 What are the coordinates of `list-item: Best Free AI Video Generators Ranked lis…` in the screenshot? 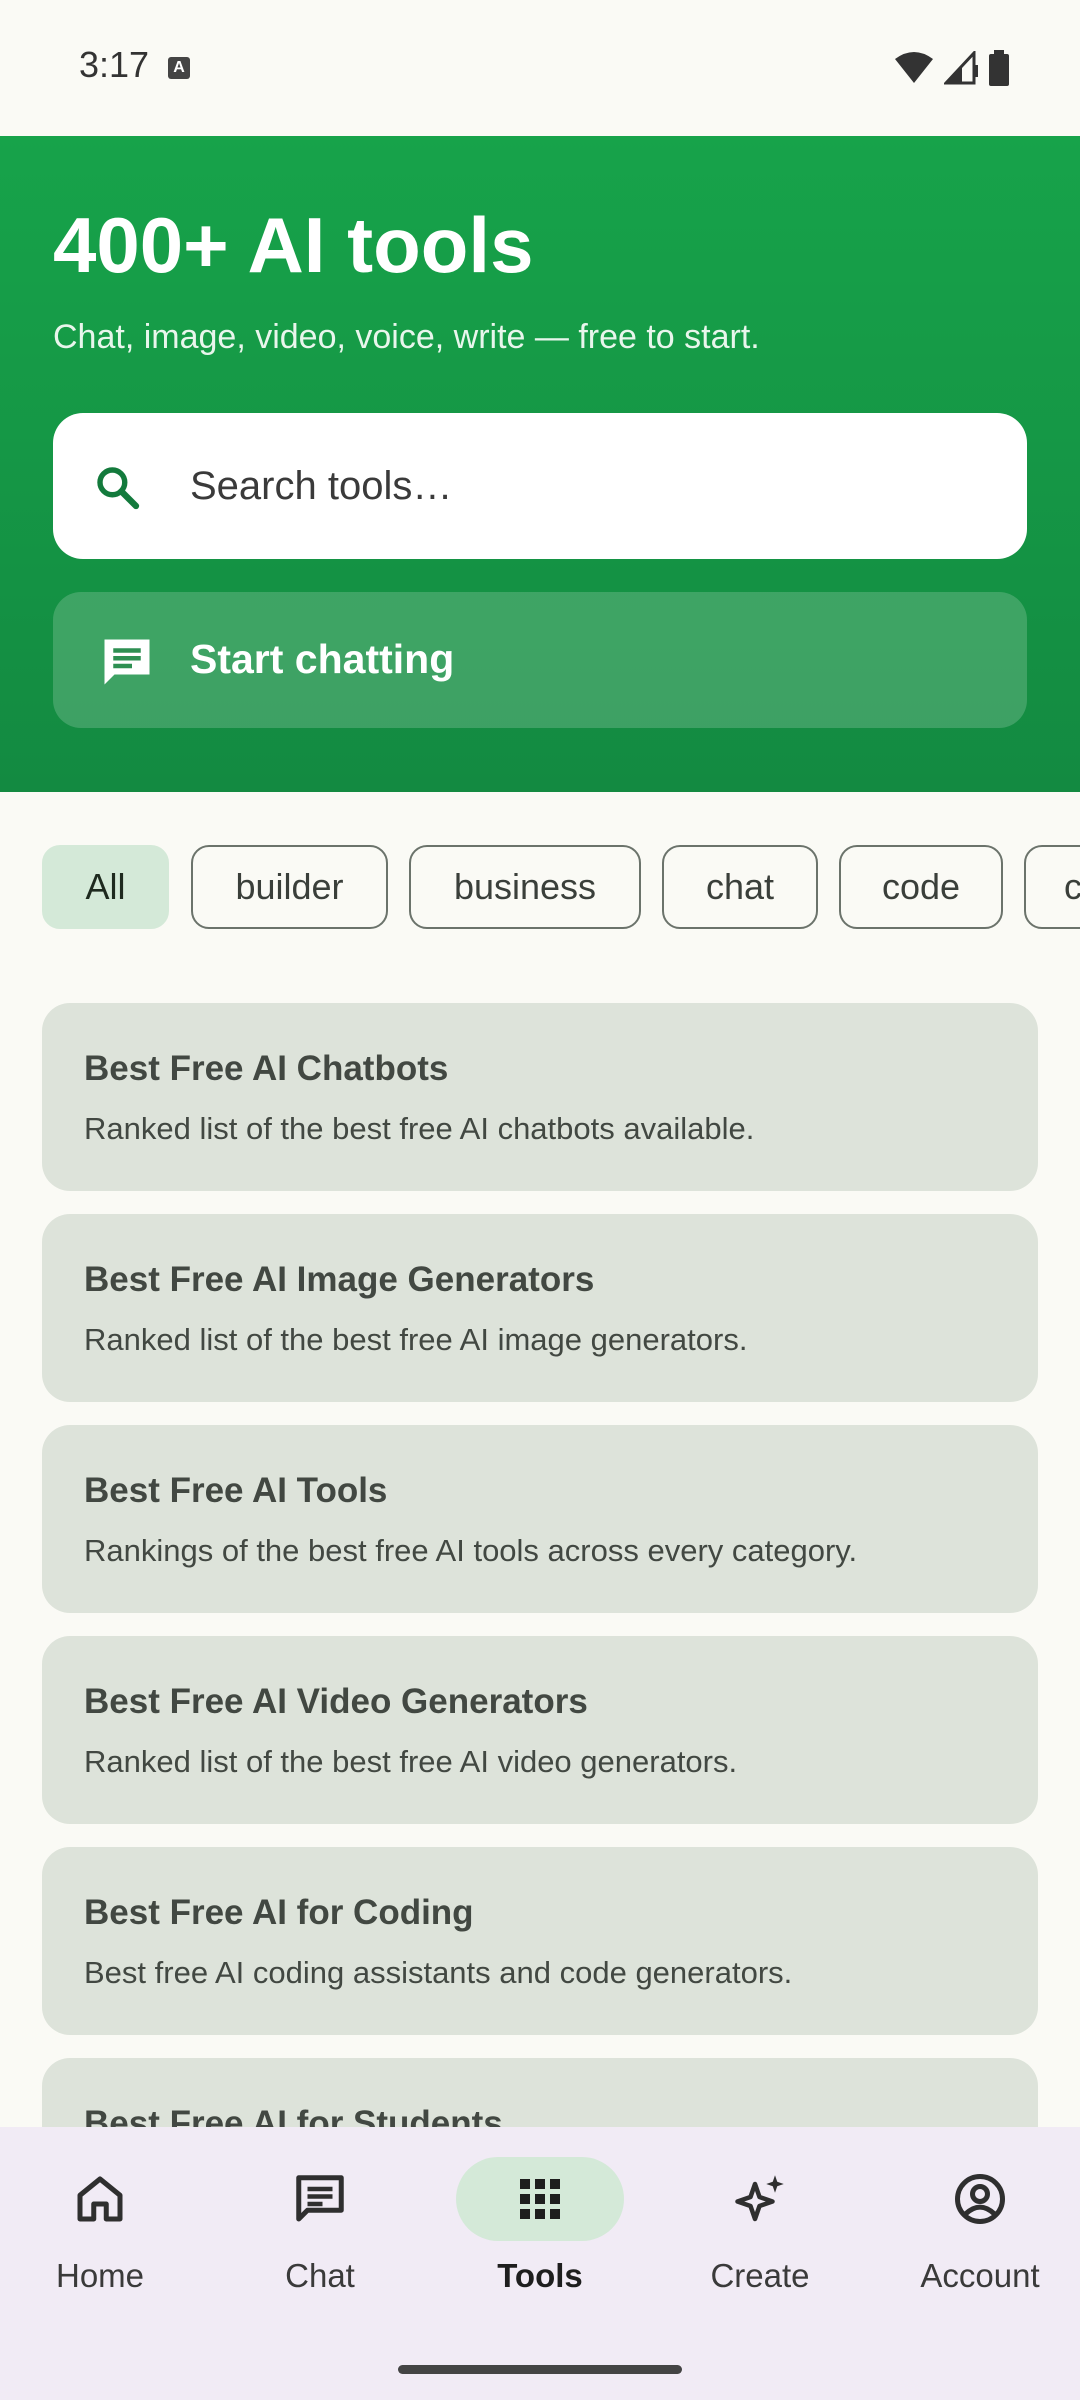 It's located at (540, 1730).